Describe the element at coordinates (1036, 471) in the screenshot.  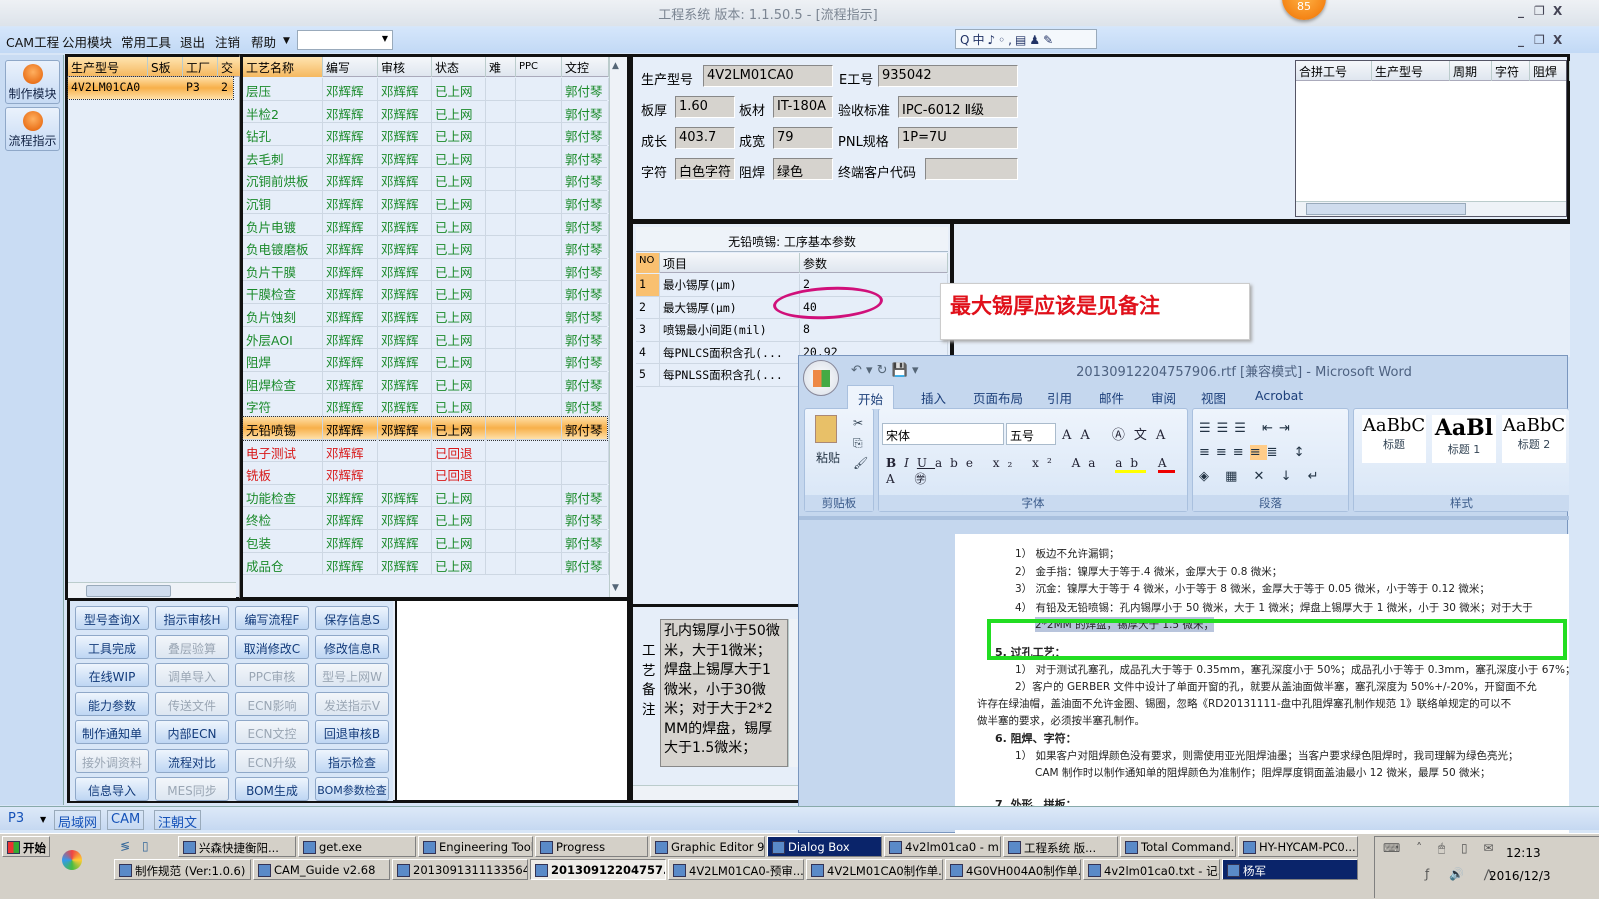
I see `font-format-tools: BIUabe x₂ x² Aa ab A A ㊫` at that location.